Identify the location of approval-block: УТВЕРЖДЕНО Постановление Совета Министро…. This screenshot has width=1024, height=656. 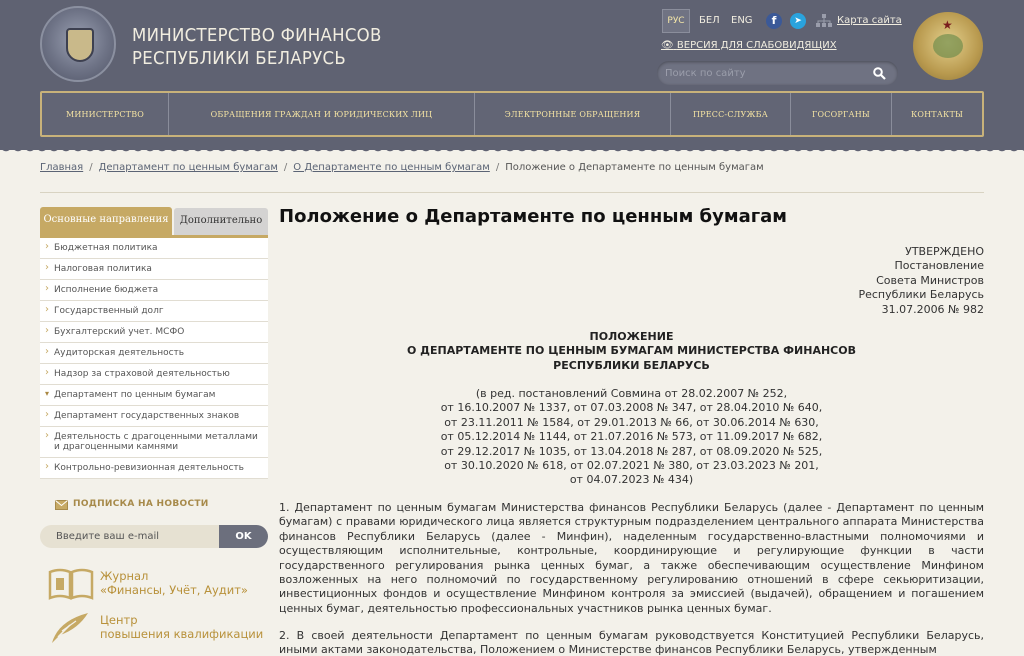
(921, 280).